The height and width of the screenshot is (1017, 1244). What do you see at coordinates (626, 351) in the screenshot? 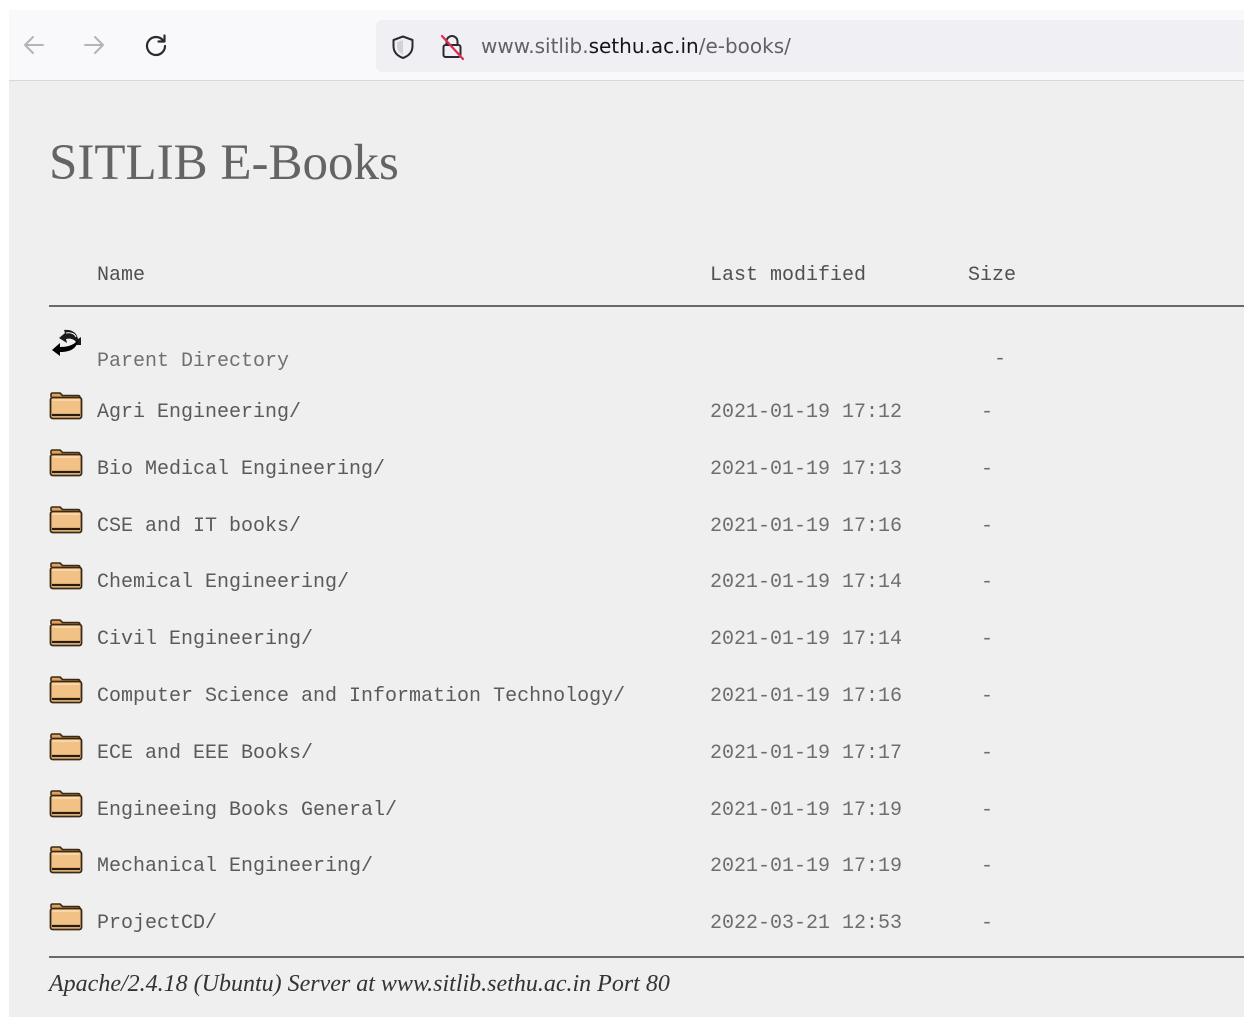
I see `parent-directory-row: Parent Directory -` at bounding box center [626, 351].